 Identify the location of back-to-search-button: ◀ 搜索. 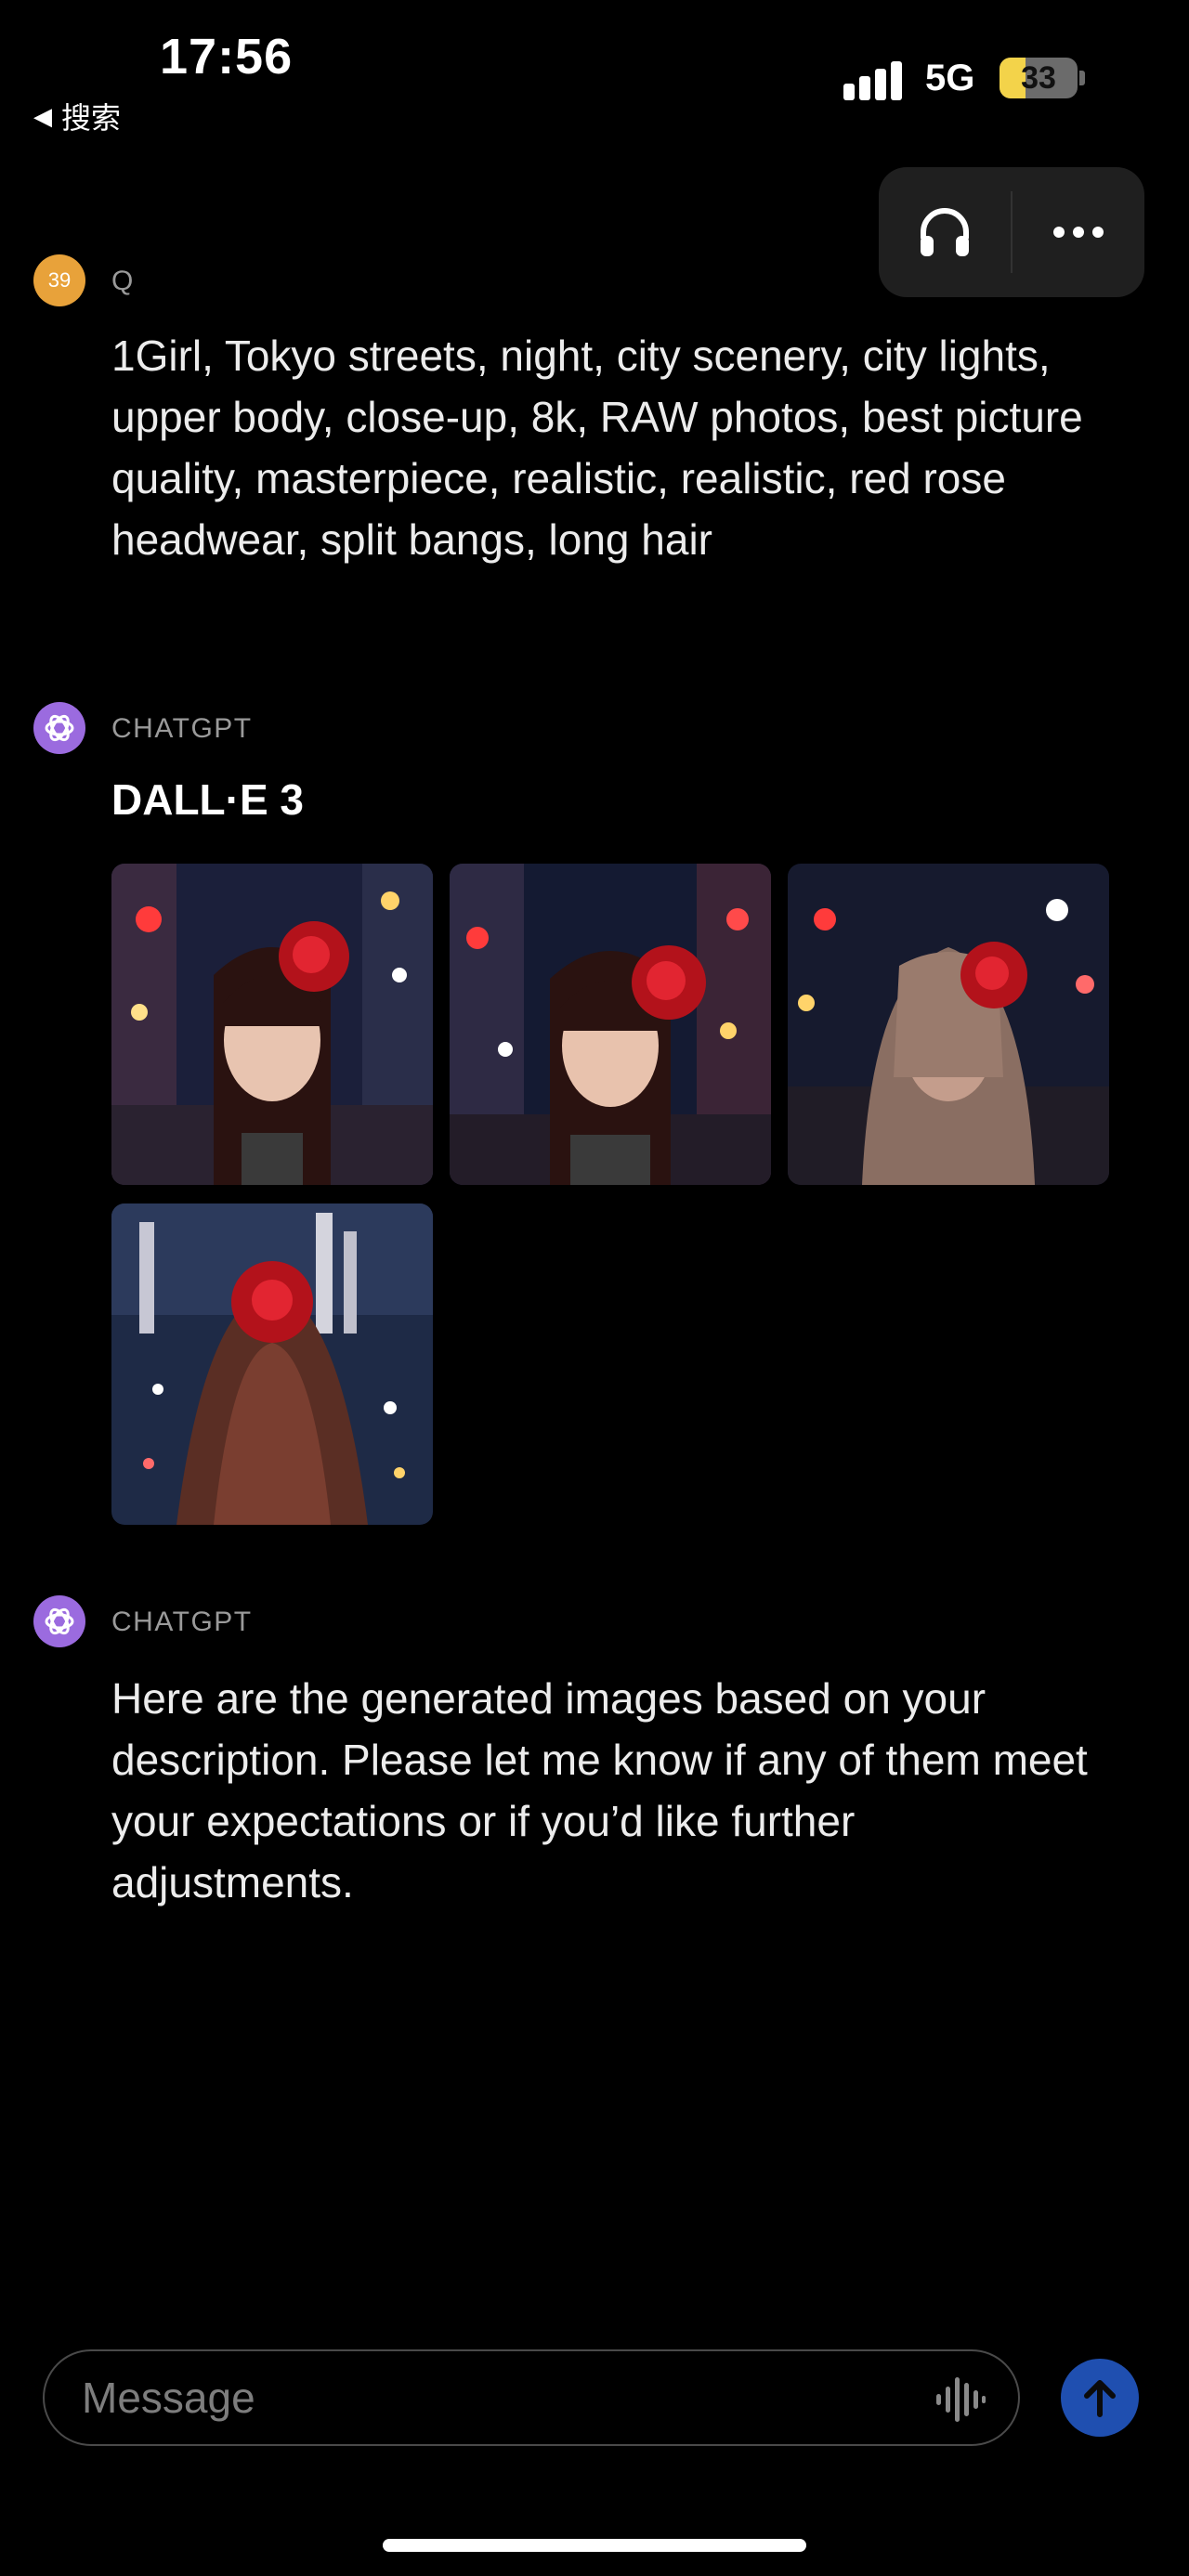
(77, 116).